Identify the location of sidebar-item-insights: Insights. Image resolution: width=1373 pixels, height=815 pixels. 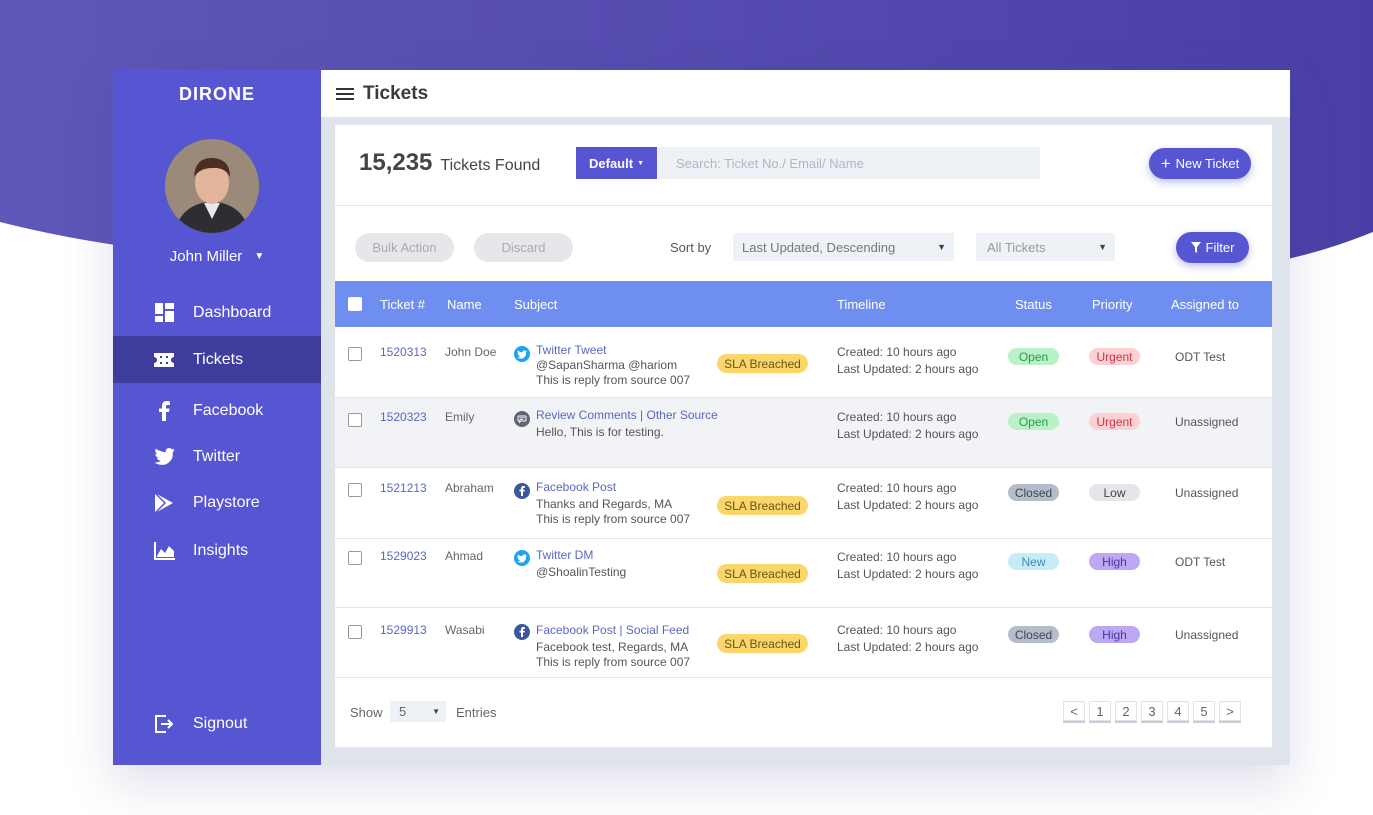
(217, 550).